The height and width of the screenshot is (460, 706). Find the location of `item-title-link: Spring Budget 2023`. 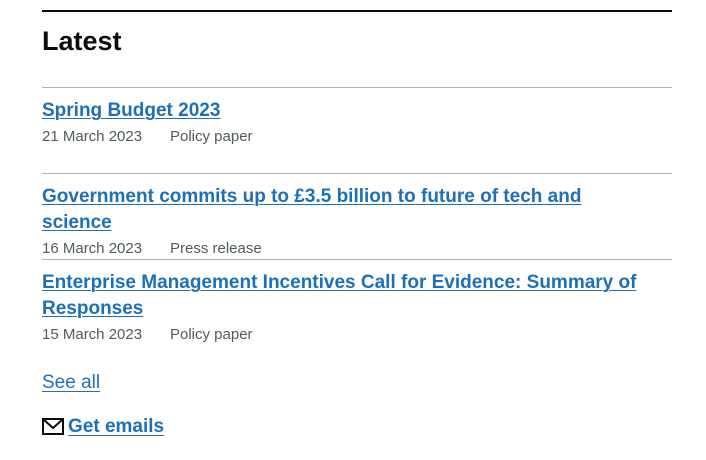

item-title-link: Spring Budget 2023 is located at coordinates (131, 110).